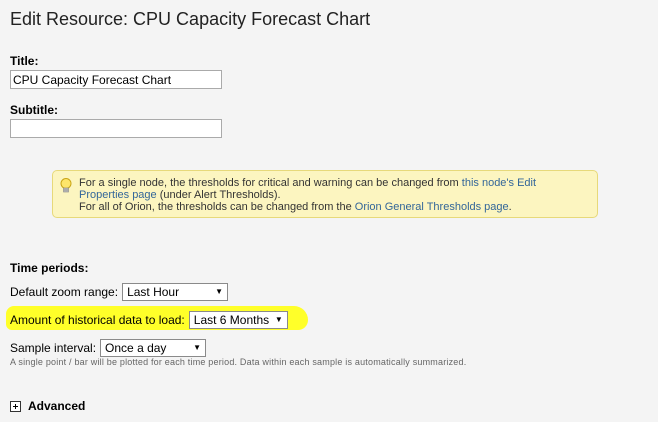  Describe the element at coordinates (97, 320) in the screenshot. I see `history-label: Amount of historical data to load:` at that location.